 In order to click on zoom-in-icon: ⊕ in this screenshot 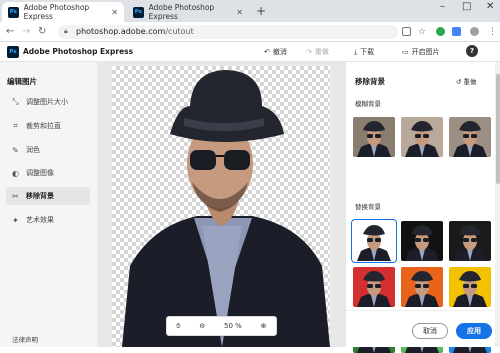, I will do `click(264, 326)`.